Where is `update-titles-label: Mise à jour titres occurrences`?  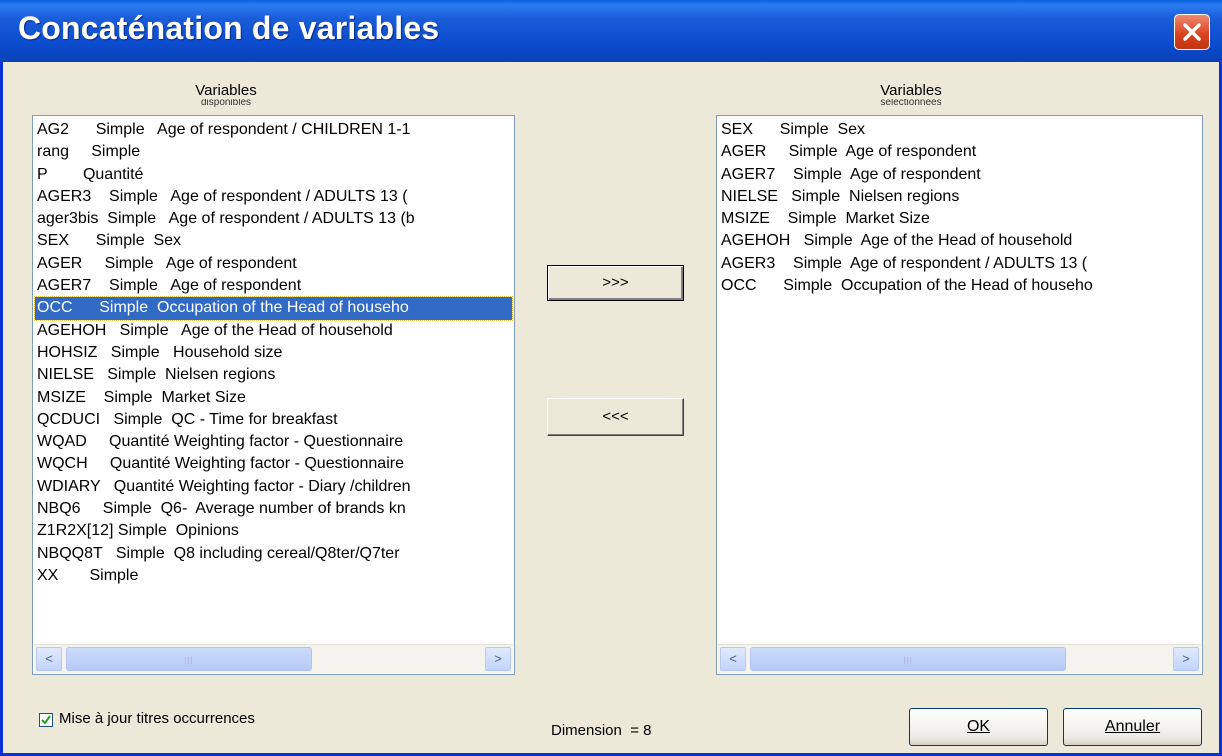 update-titles-label: Mise à jour titres occurrences is located at coordinates (157, 718).